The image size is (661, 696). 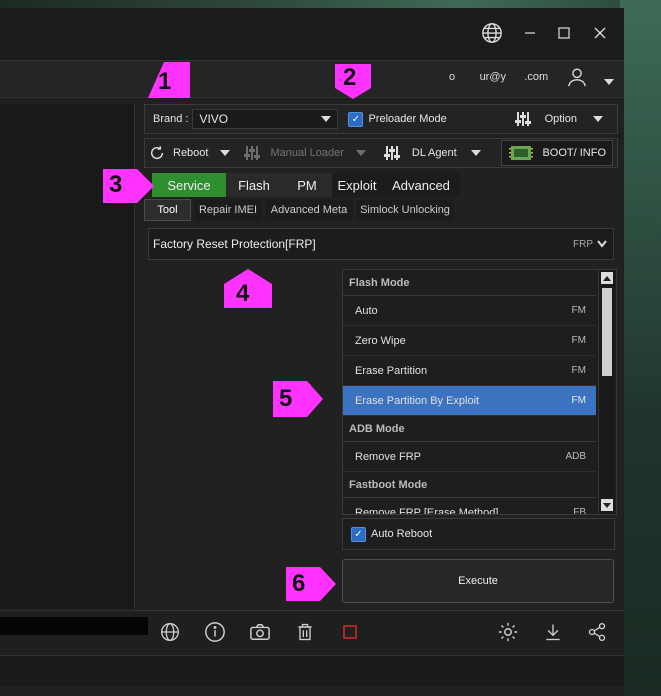 What do you see at coordinates (469, 457) in the screenshot?
I see `list-item: Remove FRP ADB` at bounding box center [469, 457].